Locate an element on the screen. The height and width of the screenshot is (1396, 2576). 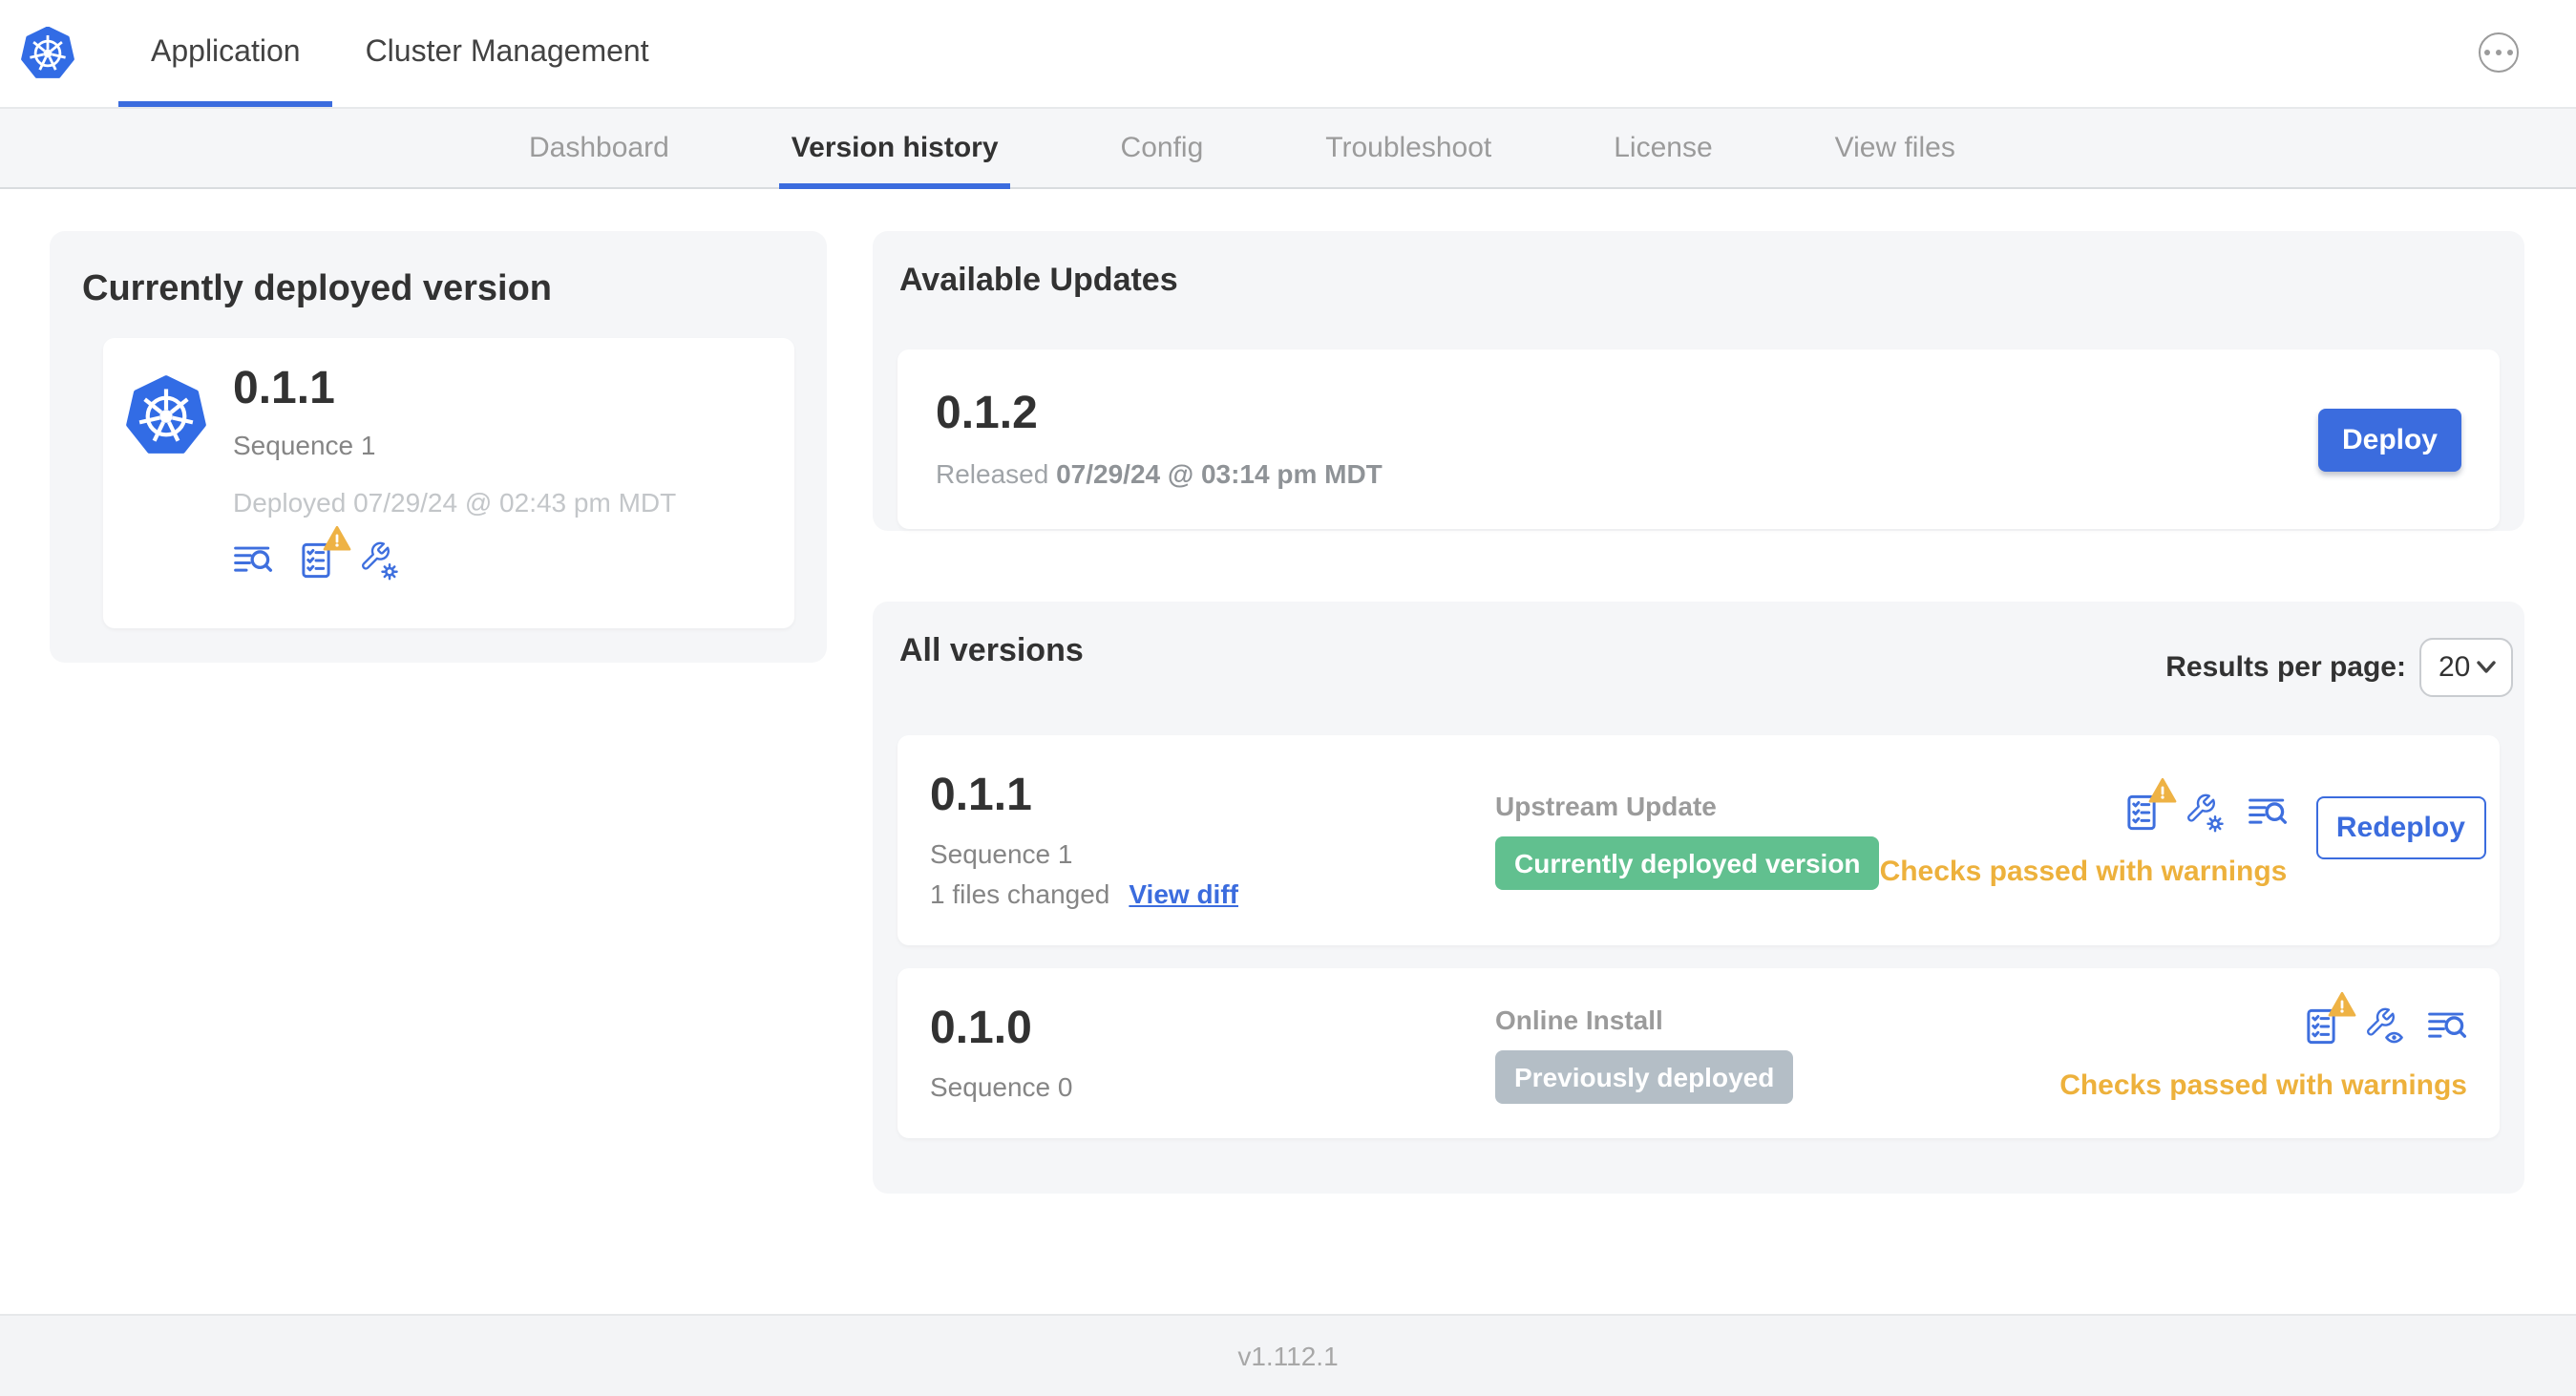
row-version-number: 0.1.0 is located at coordinates (981, 1029).